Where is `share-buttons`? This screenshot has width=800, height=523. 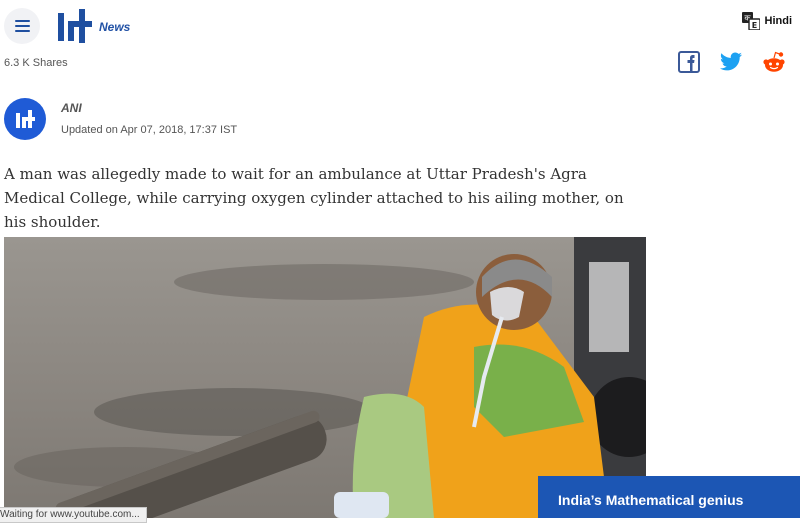
share-buttons is located at coordinates (732, 64).